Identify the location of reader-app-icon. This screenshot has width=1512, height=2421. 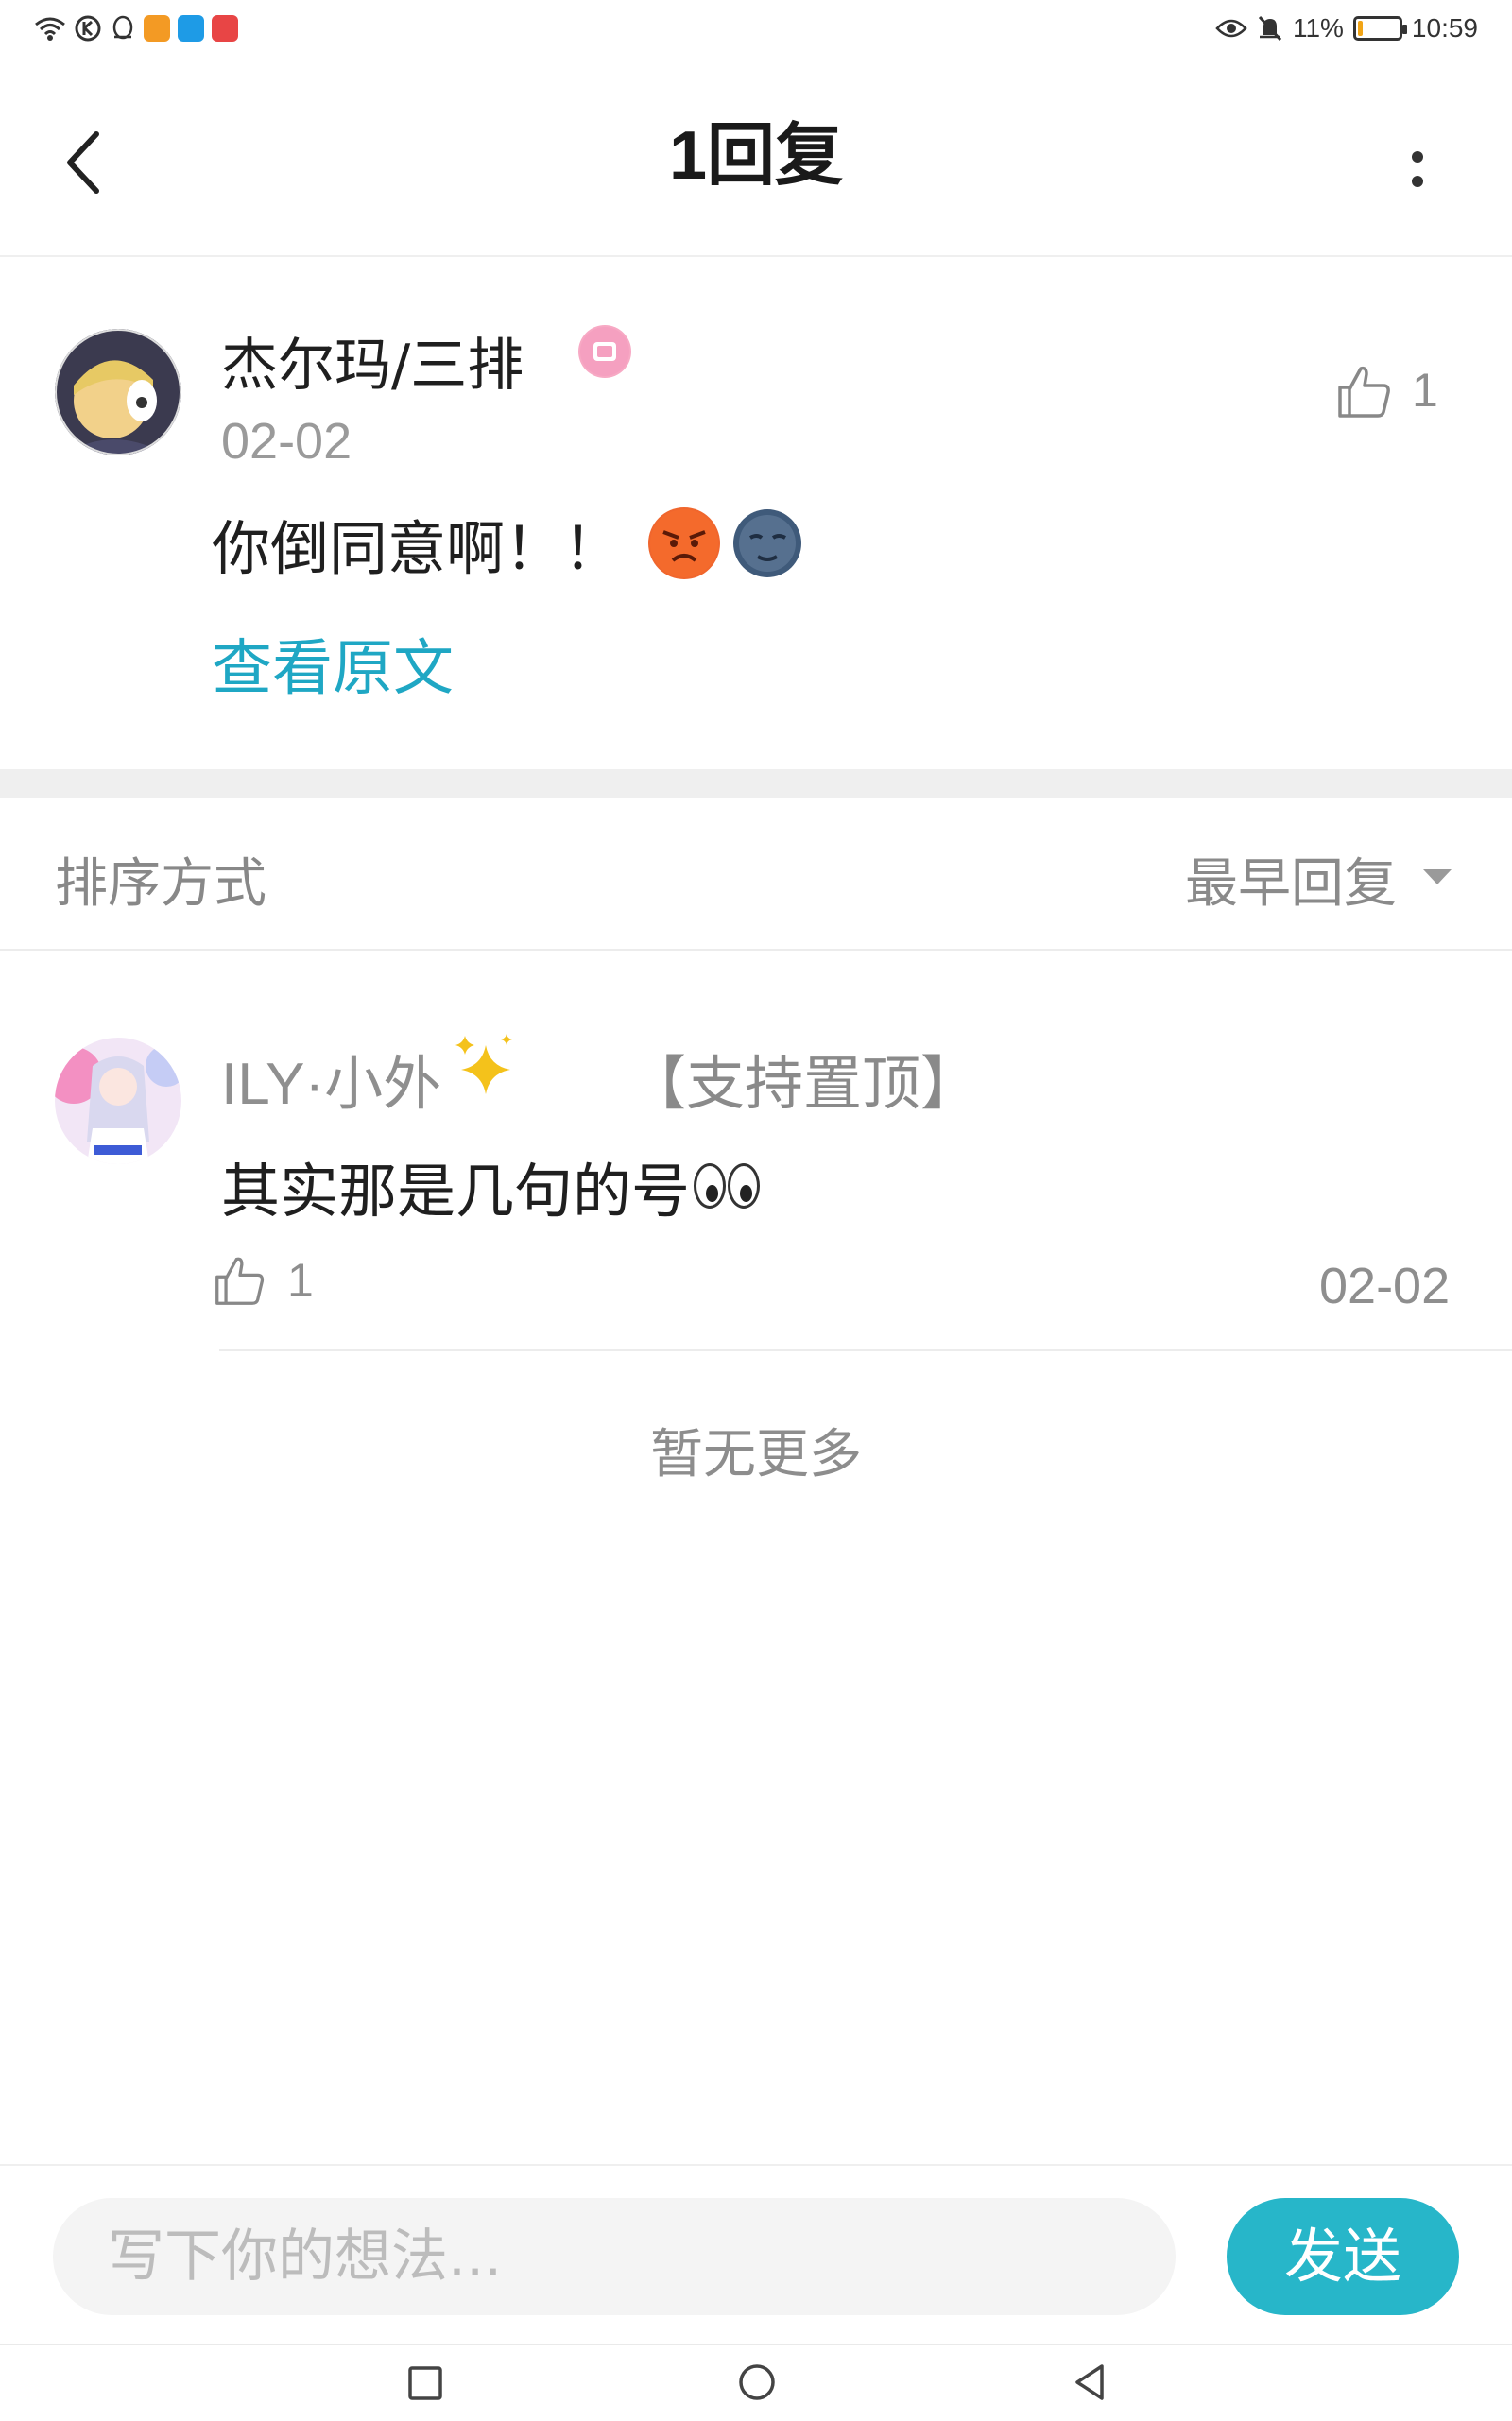
(225, 28).